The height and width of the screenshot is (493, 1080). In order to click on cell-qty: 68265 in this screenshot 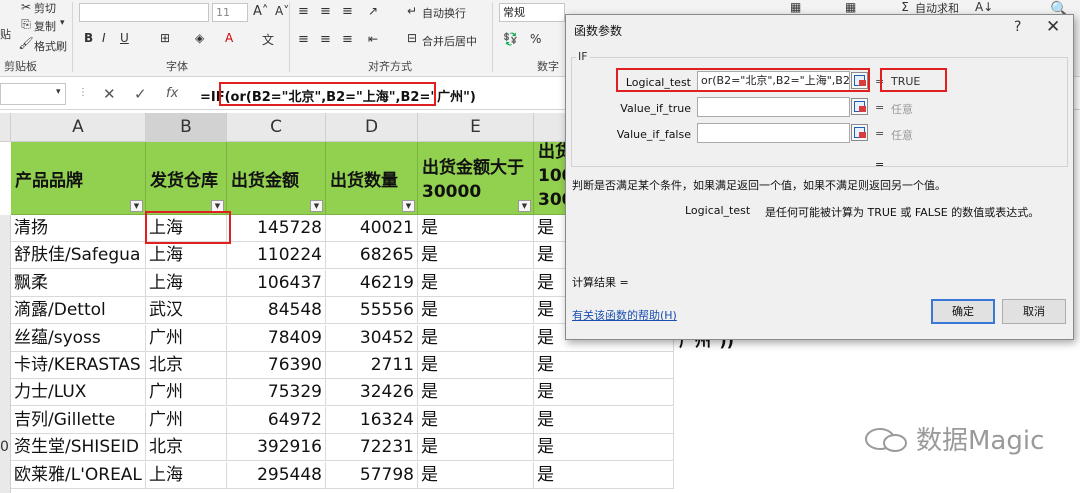, I will do `click(372, 256)`.